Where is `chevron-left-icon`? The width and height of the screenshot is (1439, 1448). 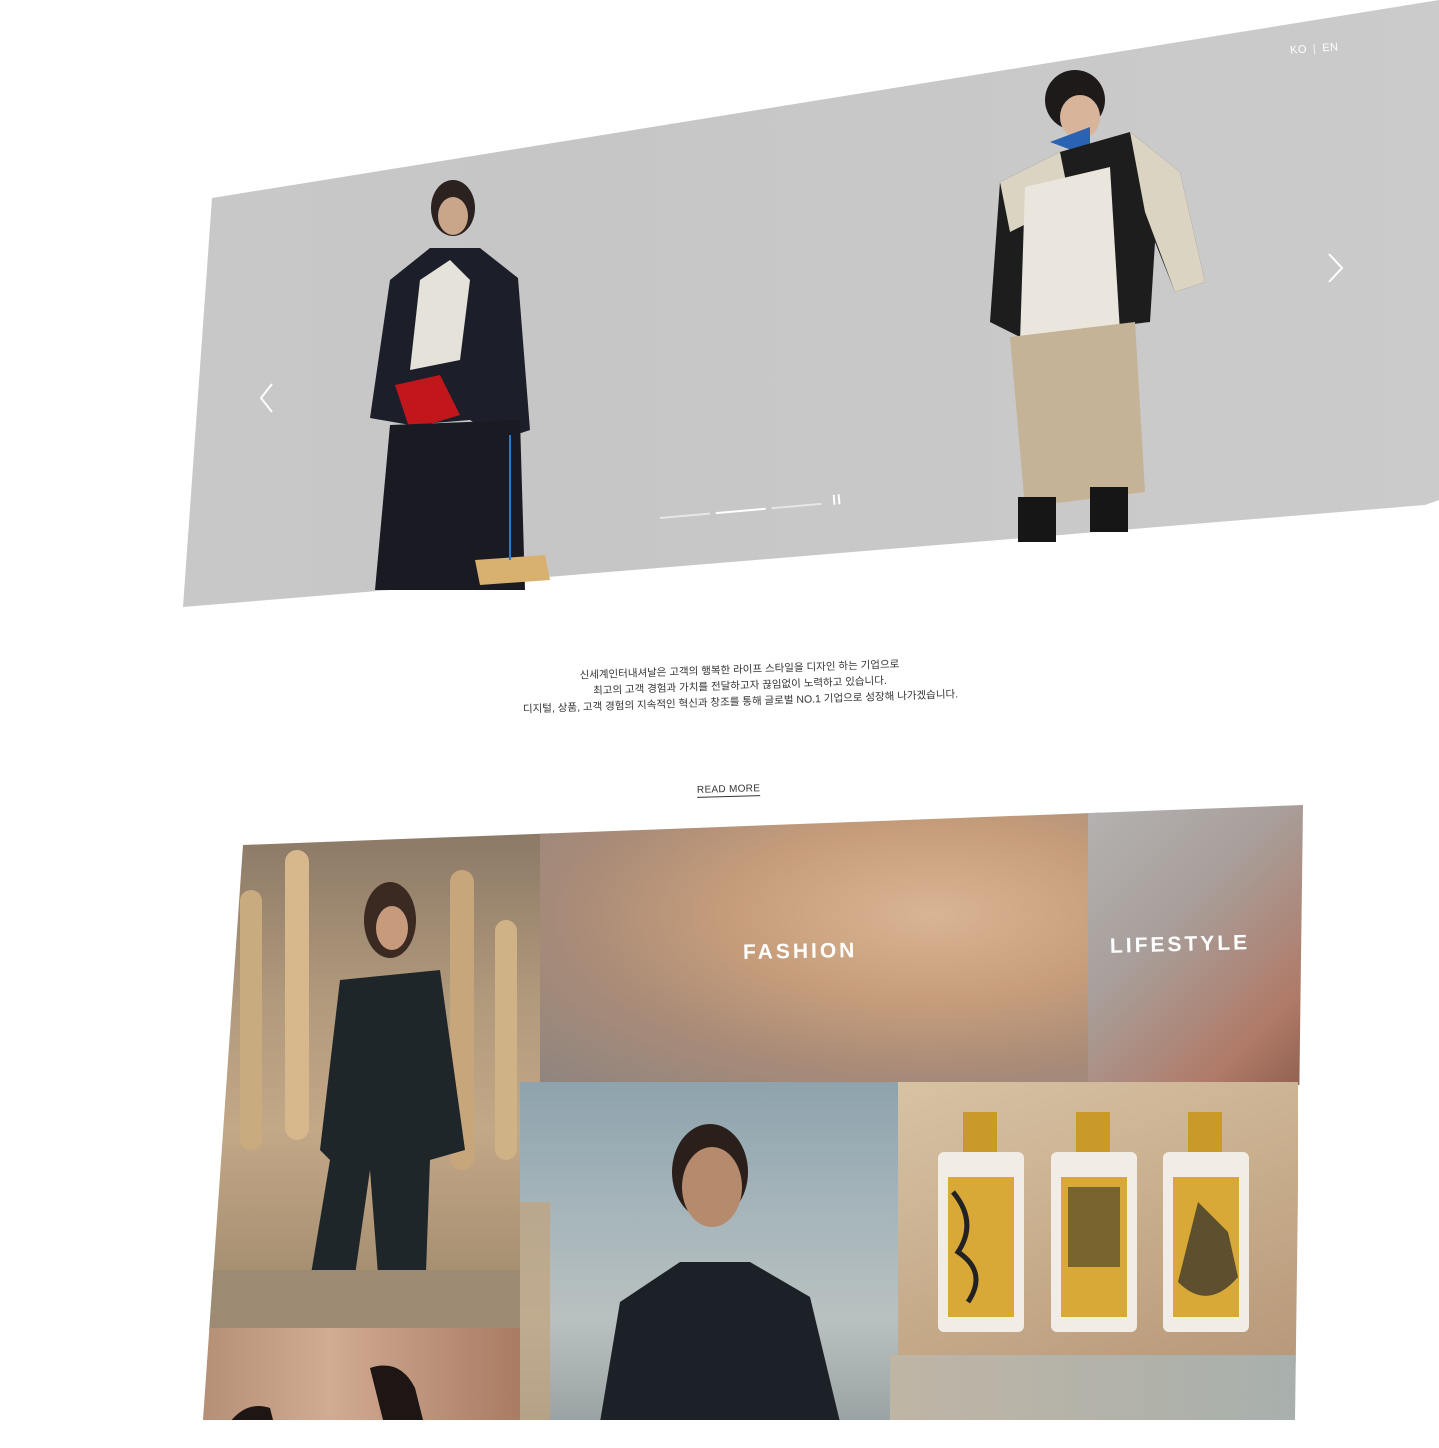
chevron-left-icon is located at coordinates (267, 398).